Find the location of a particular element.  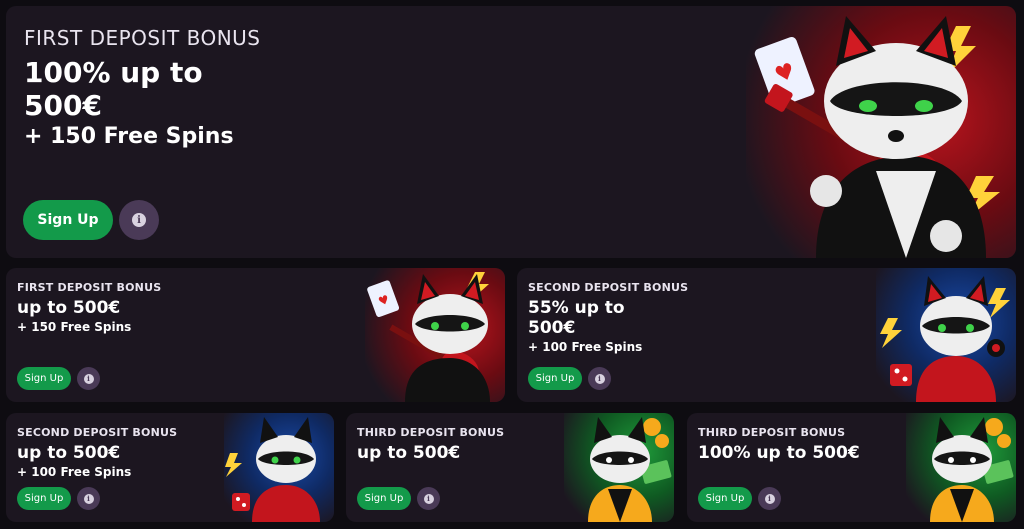

hero-eyebrow: FIRST DEPOSIT BONUS is located at coordinates (142, 38).